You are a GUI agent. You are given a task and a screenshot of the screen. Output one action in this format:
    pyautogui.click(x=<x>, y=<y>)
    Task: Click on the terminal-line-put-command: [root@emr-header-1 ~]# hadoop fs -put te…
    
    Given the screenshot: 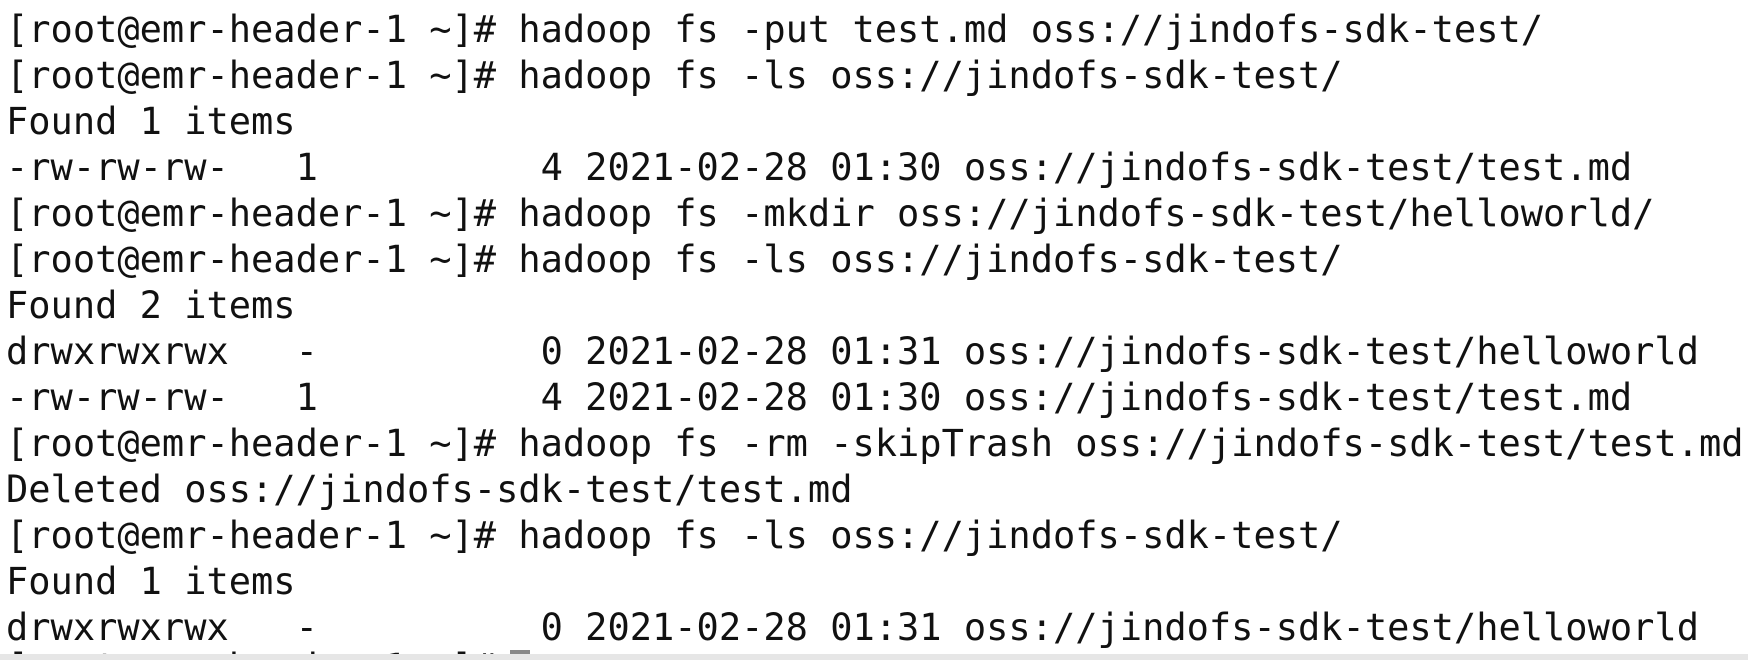 What is the action you would take?
    pyautogui.click(x=775, y=29)
    